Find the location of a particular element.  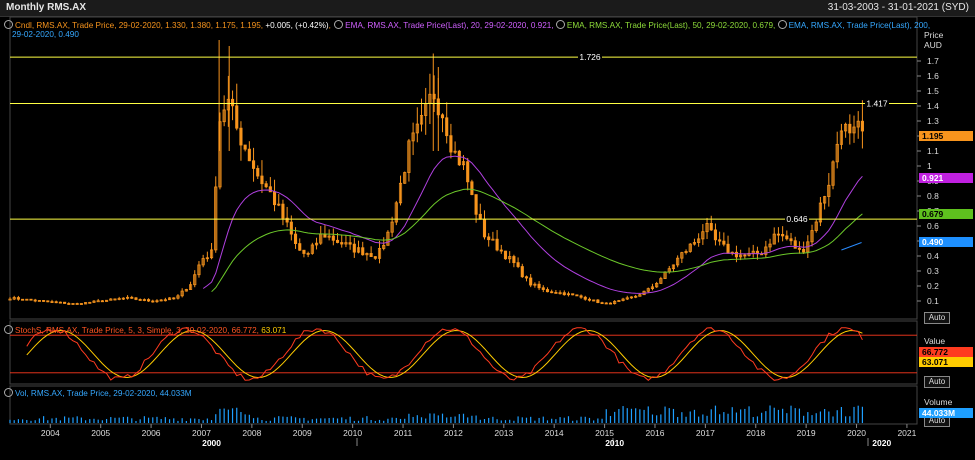

price-axis-head: Price is located at coordinates (934, 35).